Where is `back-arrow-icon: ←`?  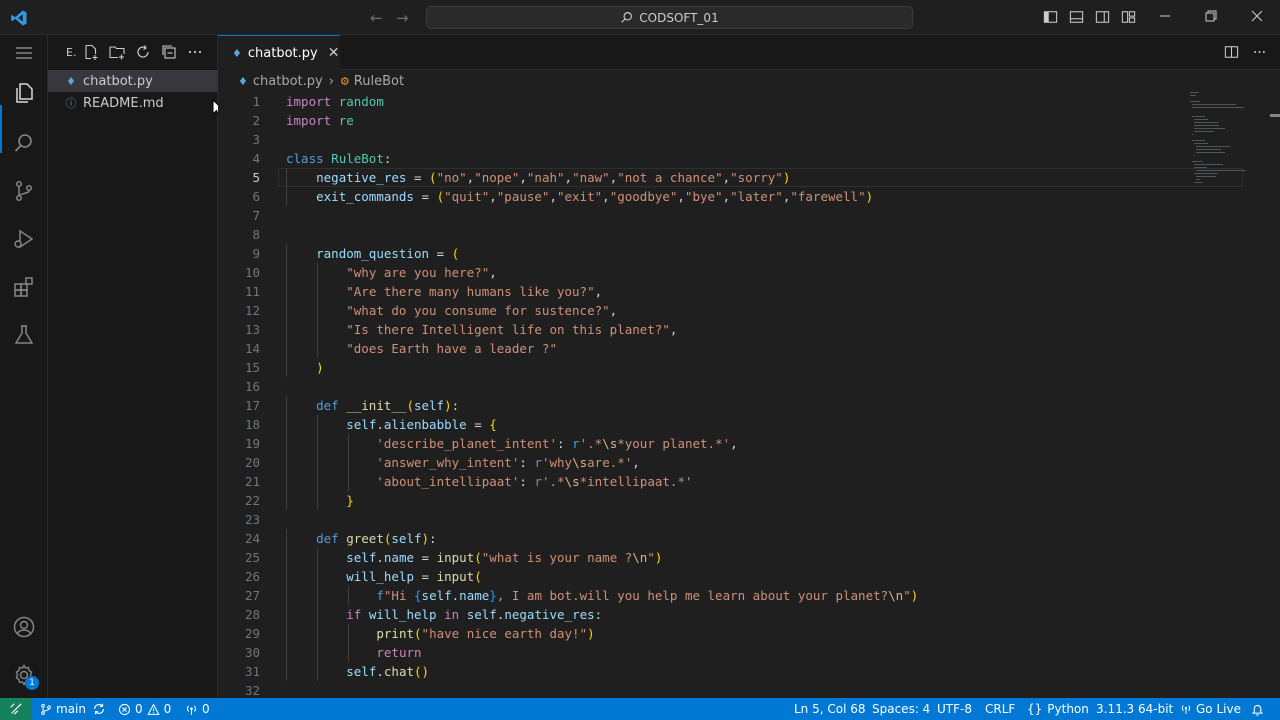 back-arrow-icon: ← is located at coordinates (376, 18).